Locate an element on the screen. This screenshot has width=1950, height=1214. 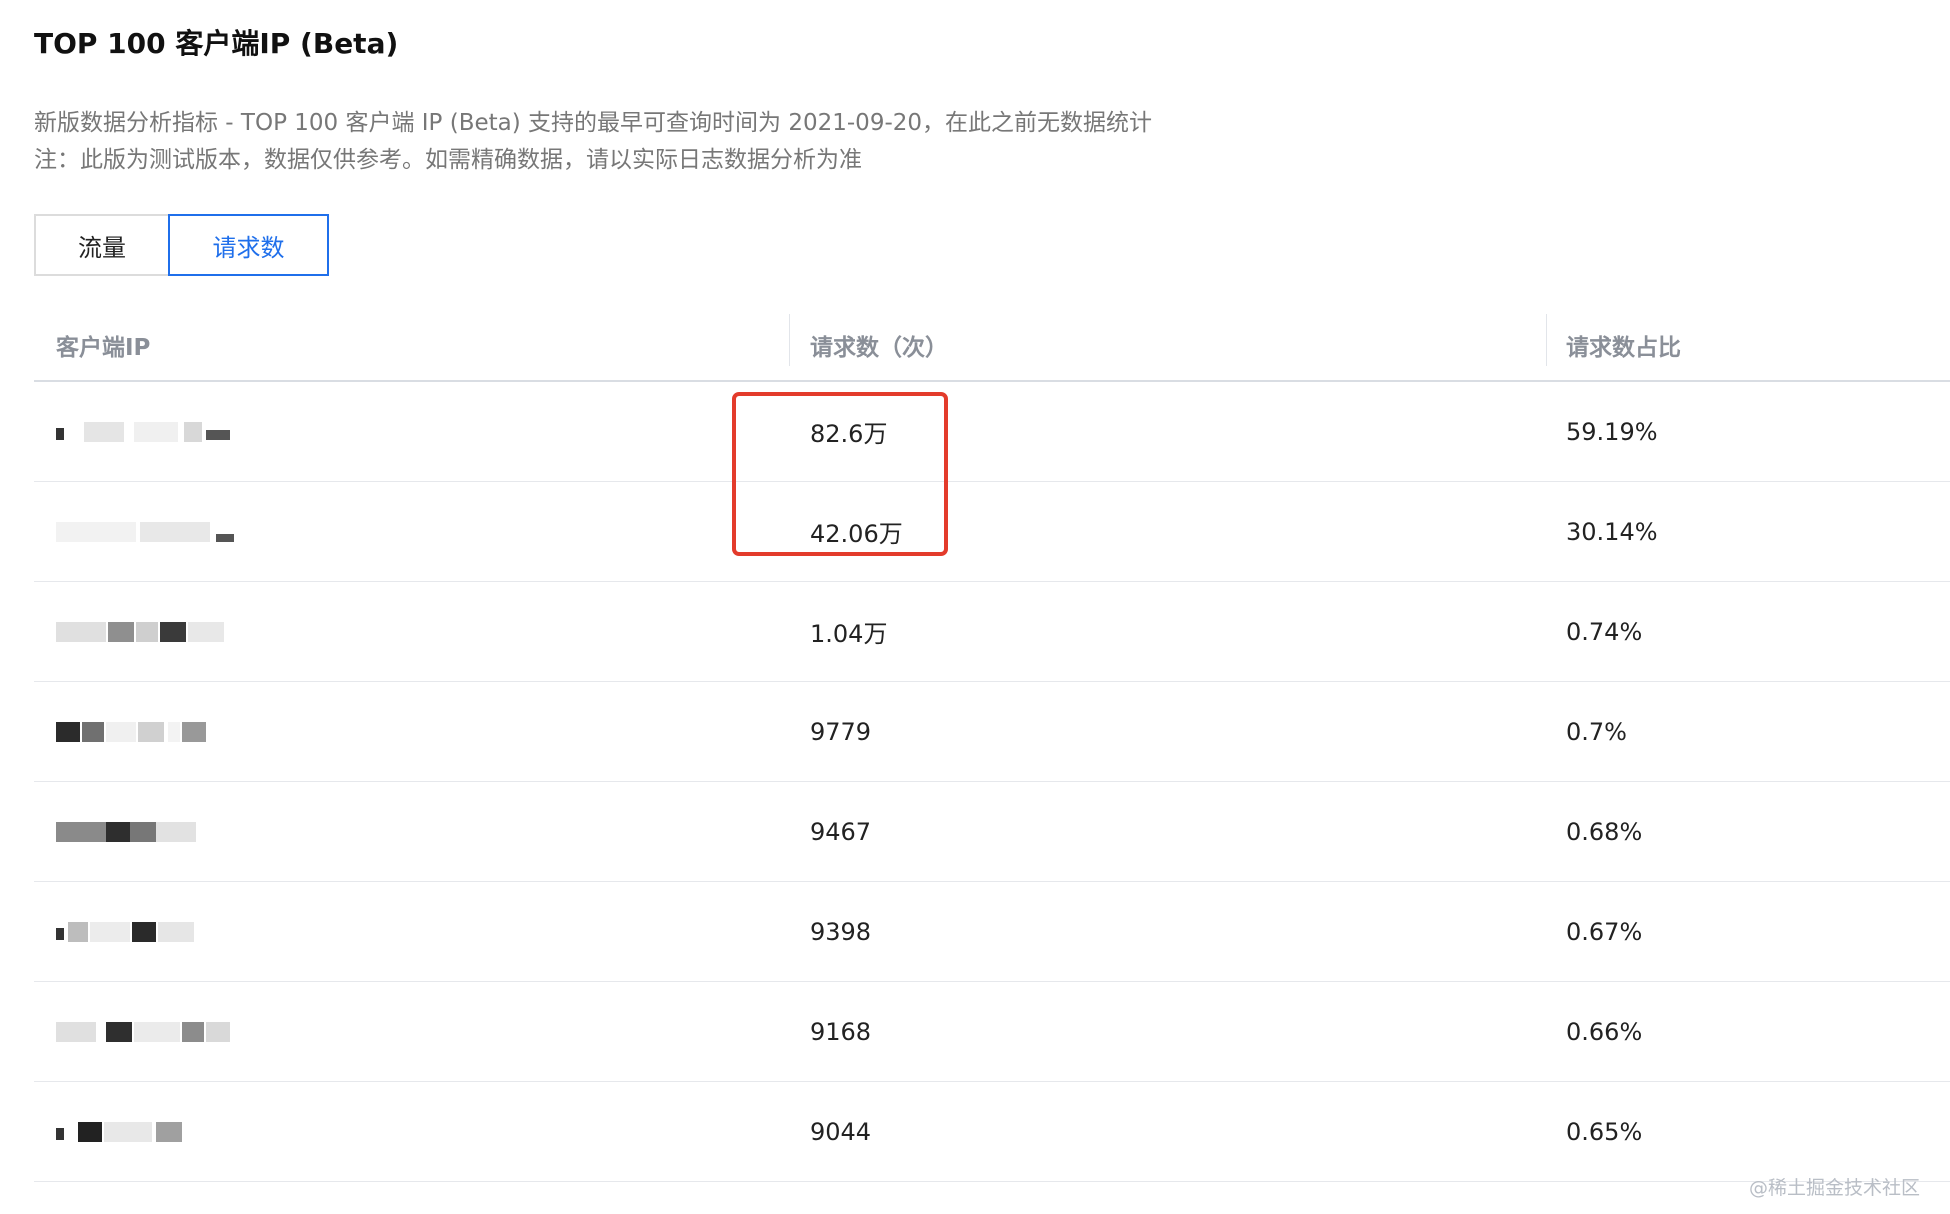
table-row: 9398 0.67% is located at coordinates (992, 932).